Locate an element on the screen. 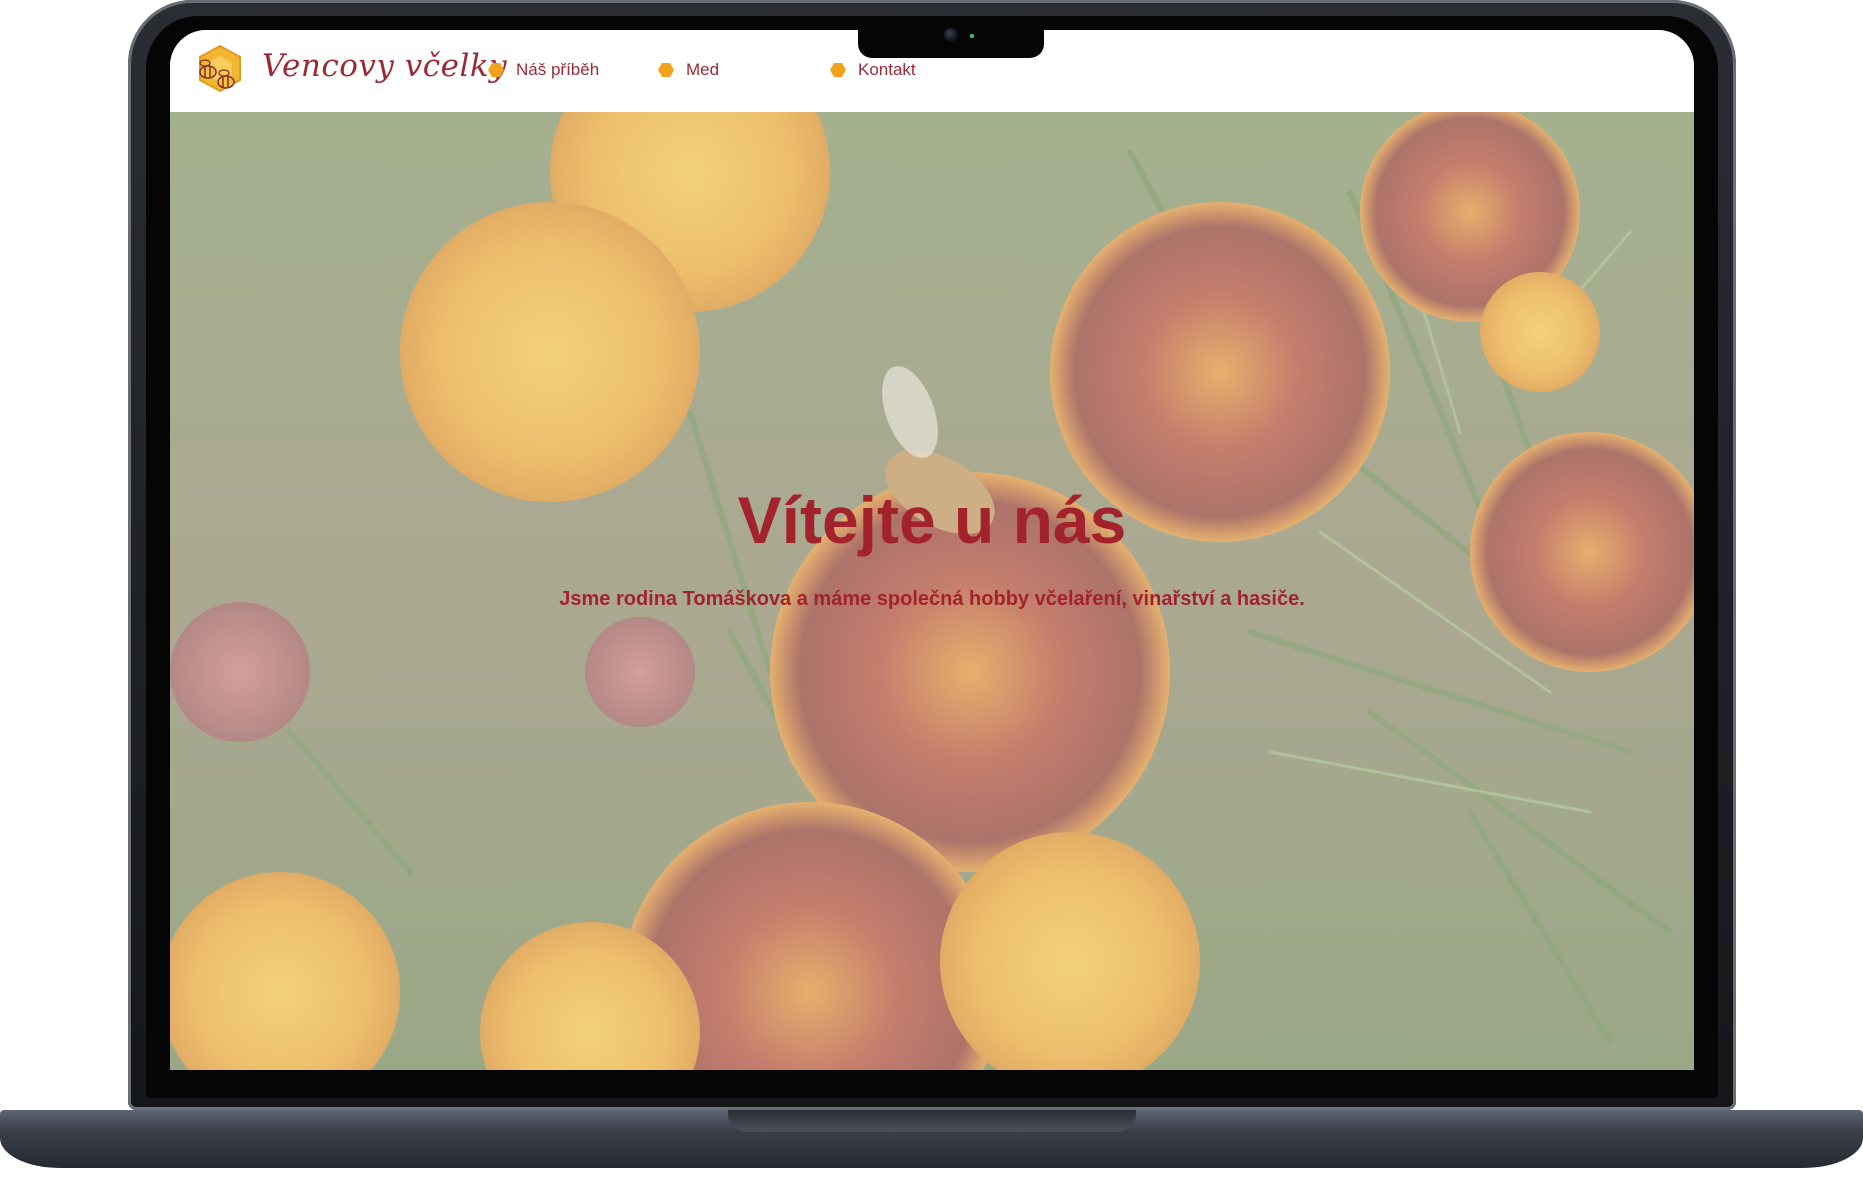 This screenshot has height=1177, width=1863. nav-item-story: Náš příběh is located at coordinates (543, 70).